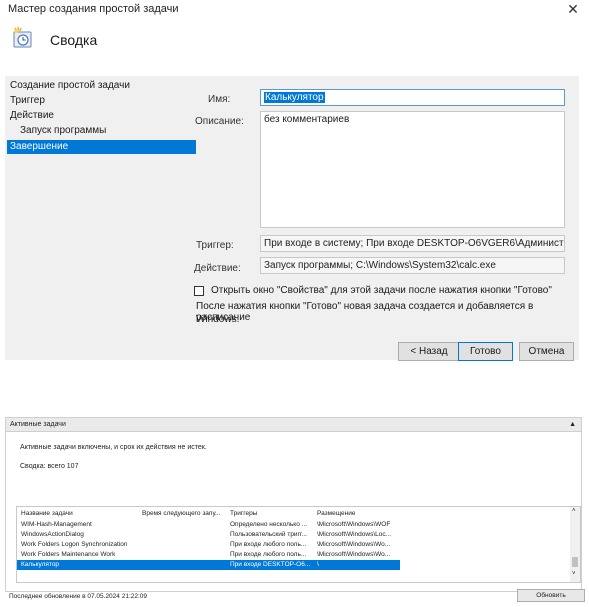 Image resolution: width=589 pixels, height=607 pixels. I want to click on col-location: Размещение, so click(336, 513).